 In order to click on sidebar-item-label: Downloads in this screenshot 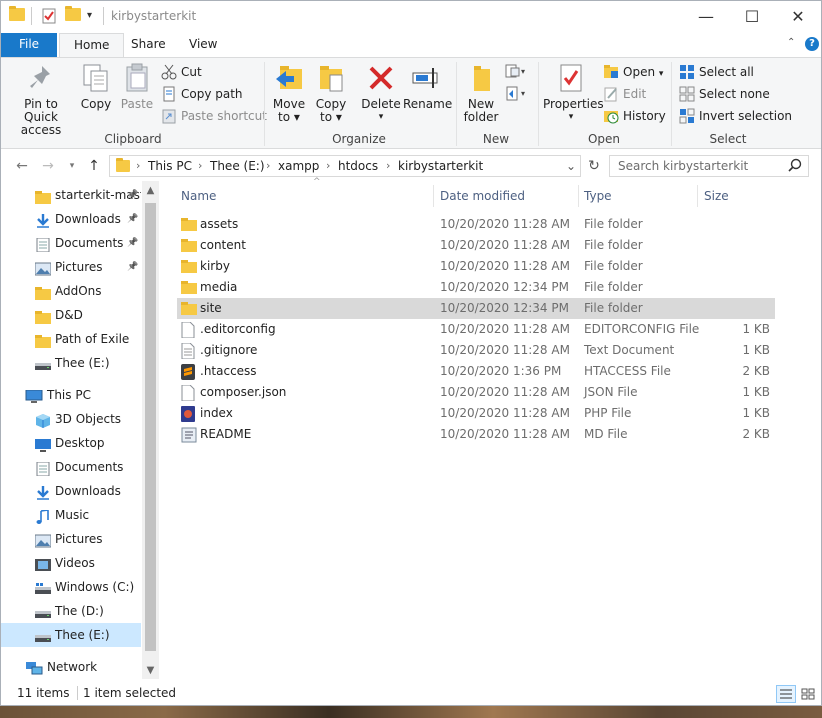, I will do `click(88, 219)`.